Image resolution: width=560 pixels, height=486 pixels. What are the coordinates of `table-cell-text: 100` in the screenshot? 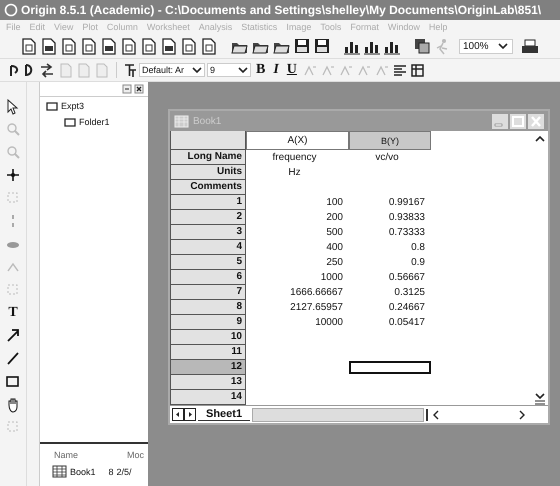 It's located at (334, 203).